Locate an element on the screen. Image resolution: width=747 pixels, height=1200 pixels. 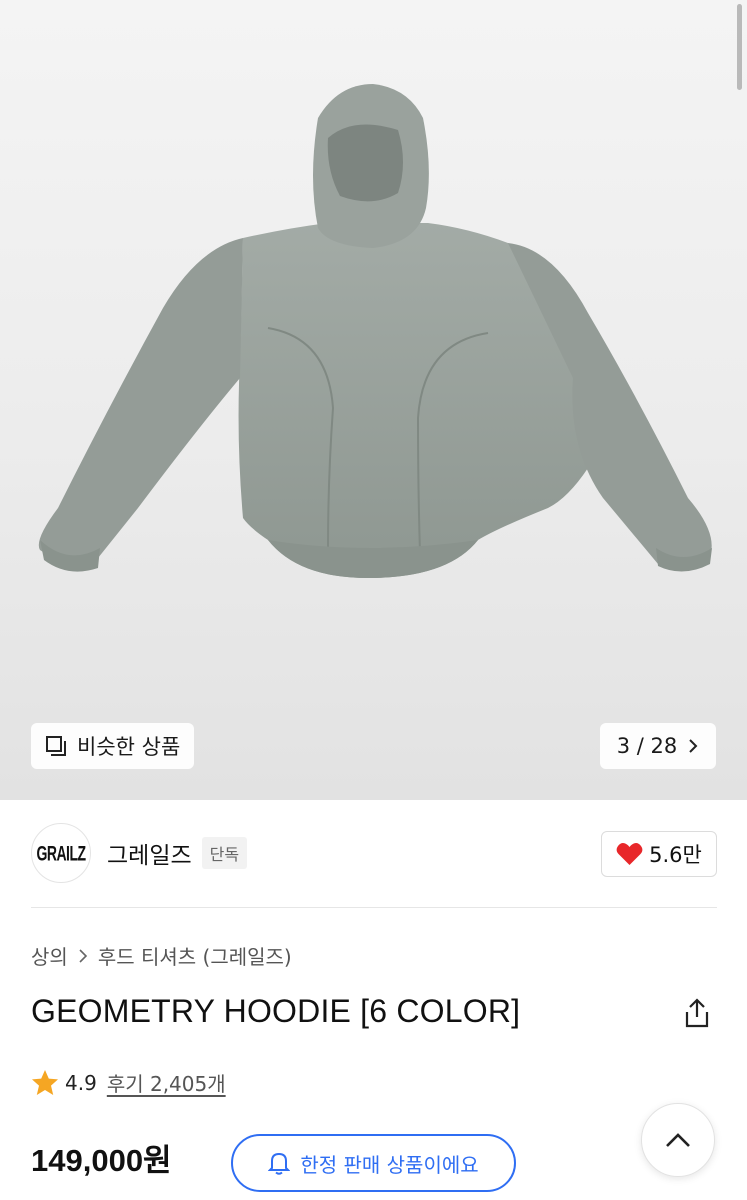
product-title: GEOMETRY HOODIE [6 COLOR] is located at coordinates (276, 1011).